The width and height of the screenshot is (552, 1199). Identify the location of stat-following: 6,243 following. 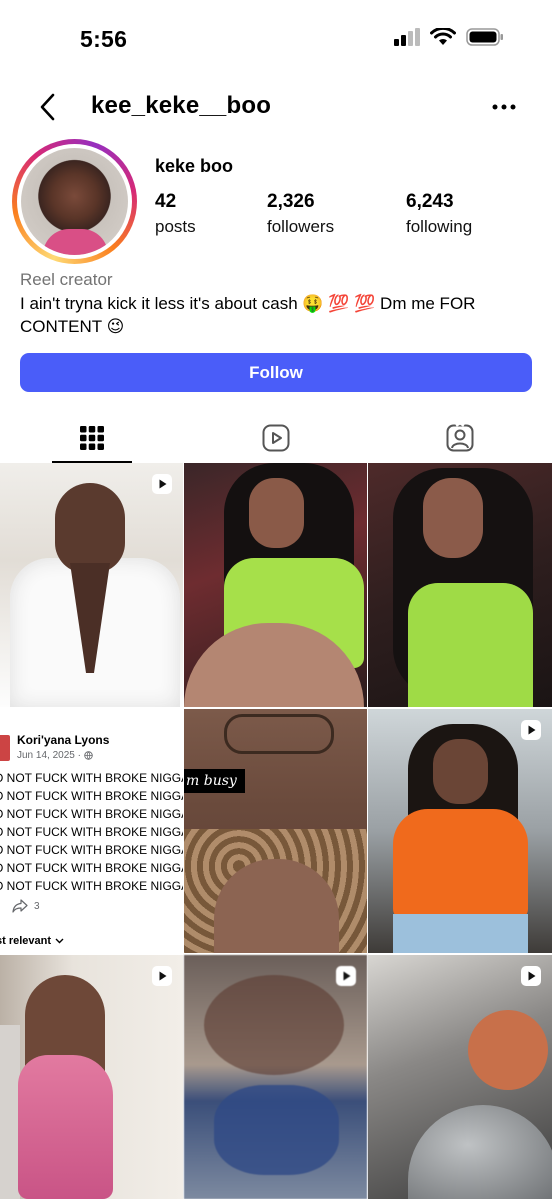
(439, 214).